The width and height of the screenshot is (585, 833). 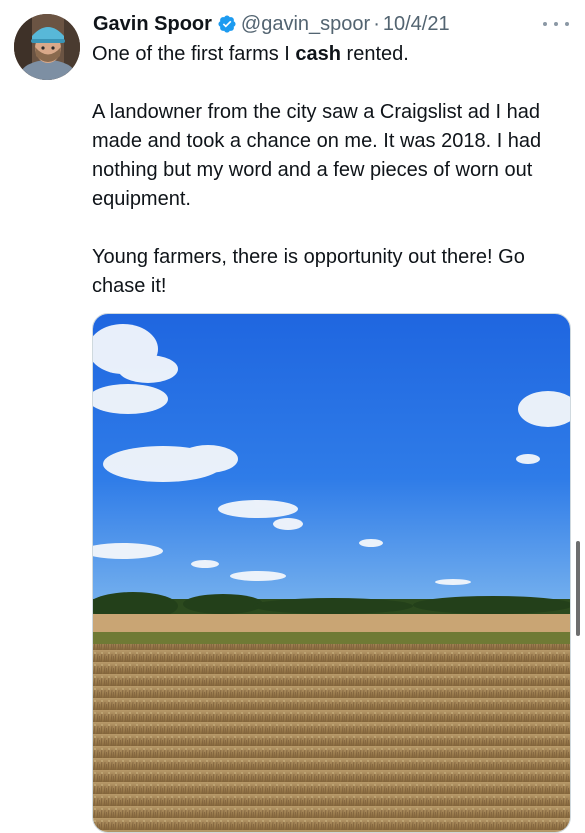 What do you see at coordinates (152, 24) in the screenshot?
I see `author-name: Gavin Spoor` at bounding box center [152, 24].